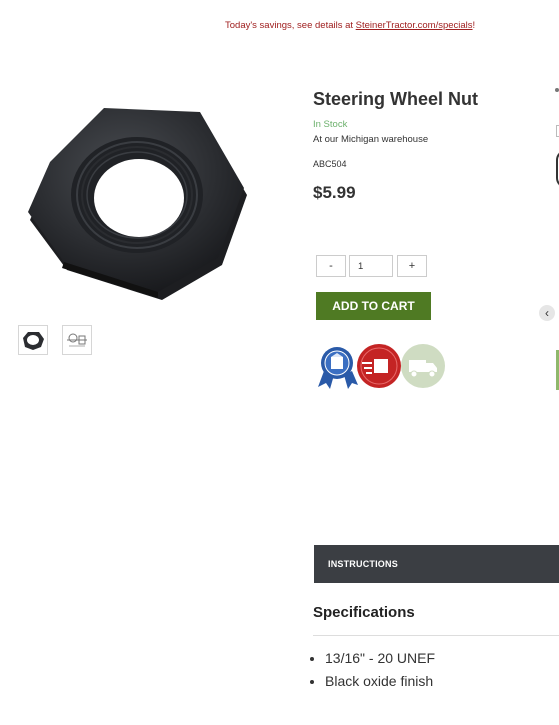  What do you see at coordinates (137, 202) in the screenshot?
I see `main-product-image` at bounding box center [137, 202].